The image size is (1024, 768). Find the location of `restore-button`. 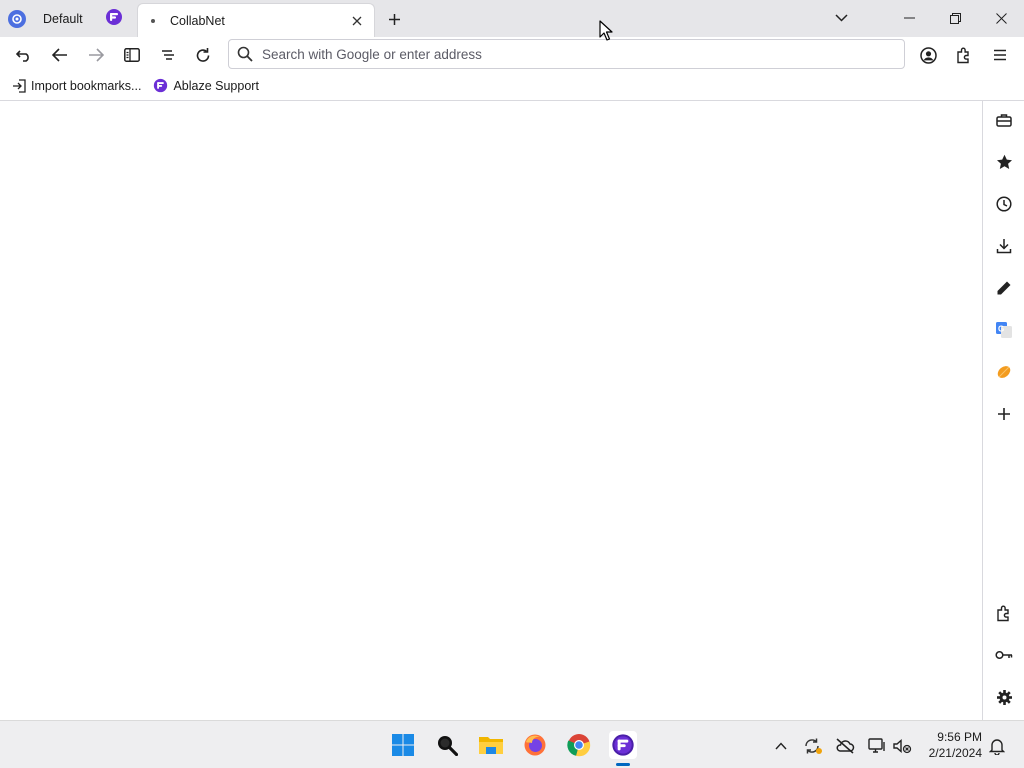

restore-button is located at coordinates (955, 18).